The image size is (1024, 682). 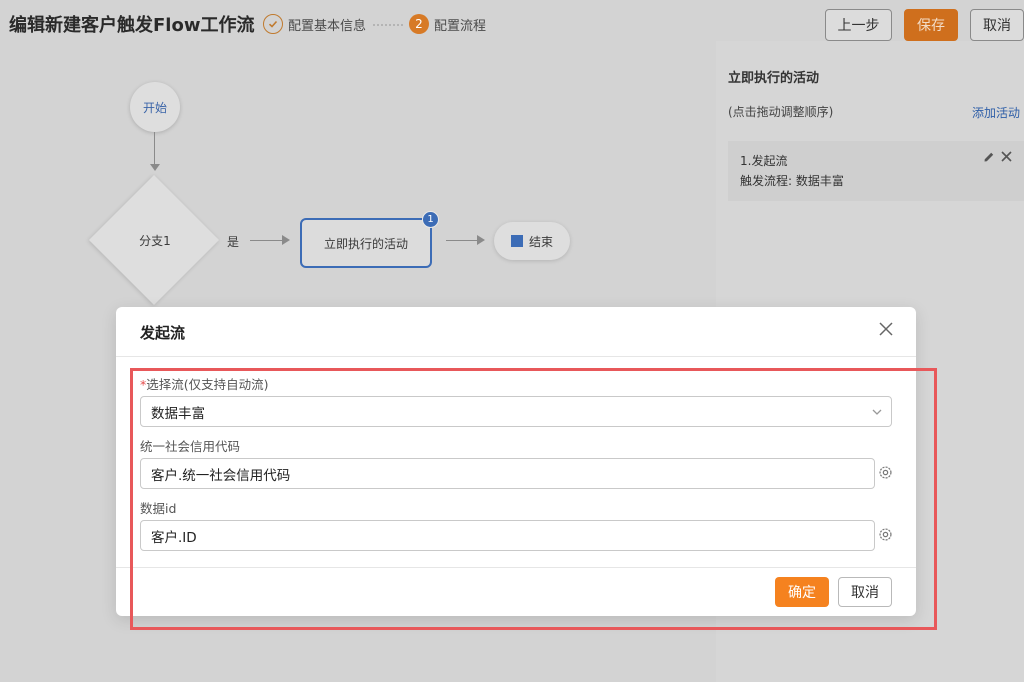 What do you see at coordinates (190, 446) in the screenshot?
I see `credit-code-label: 统一社会信用代码` at bounding box center [190, 446].